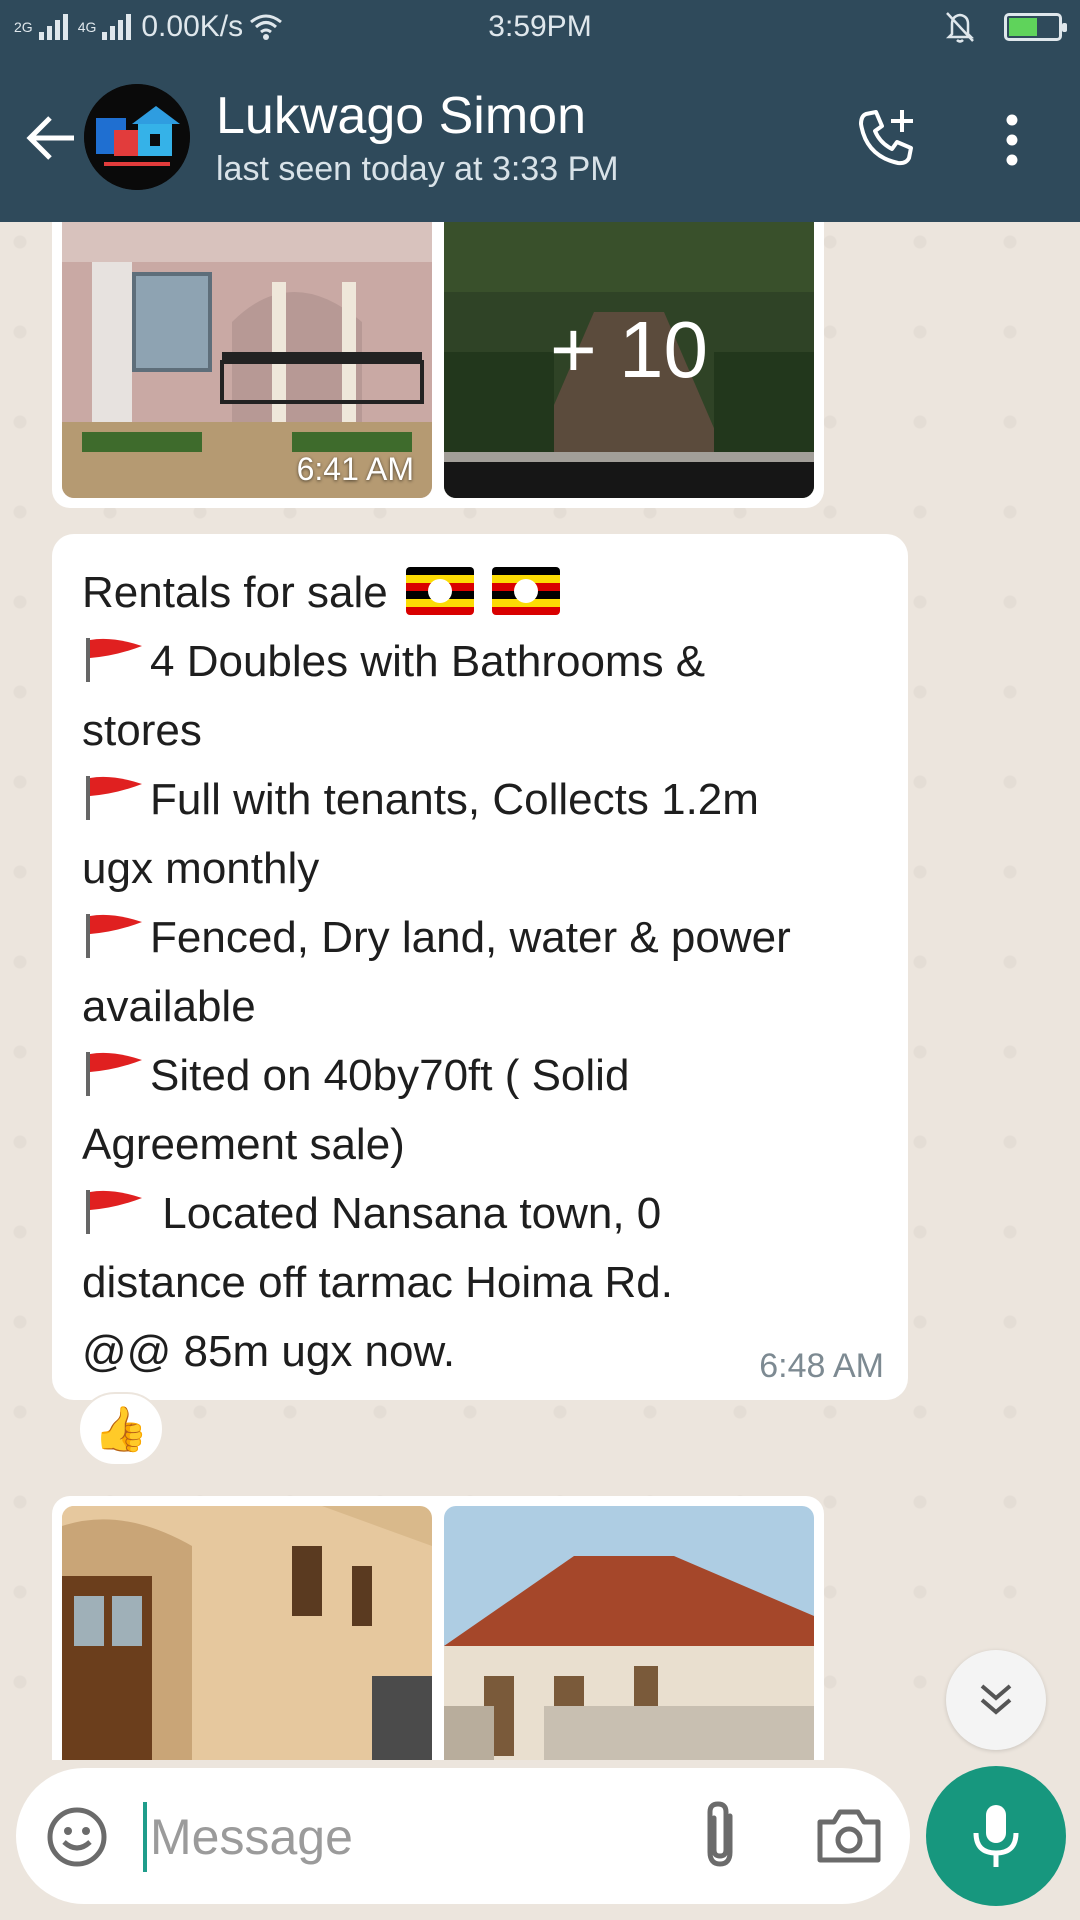 The width and height of the screenshot is (1080, 1920). I want to click on media-message-bubble: 6:41 AM + 10, so click(438, 365).